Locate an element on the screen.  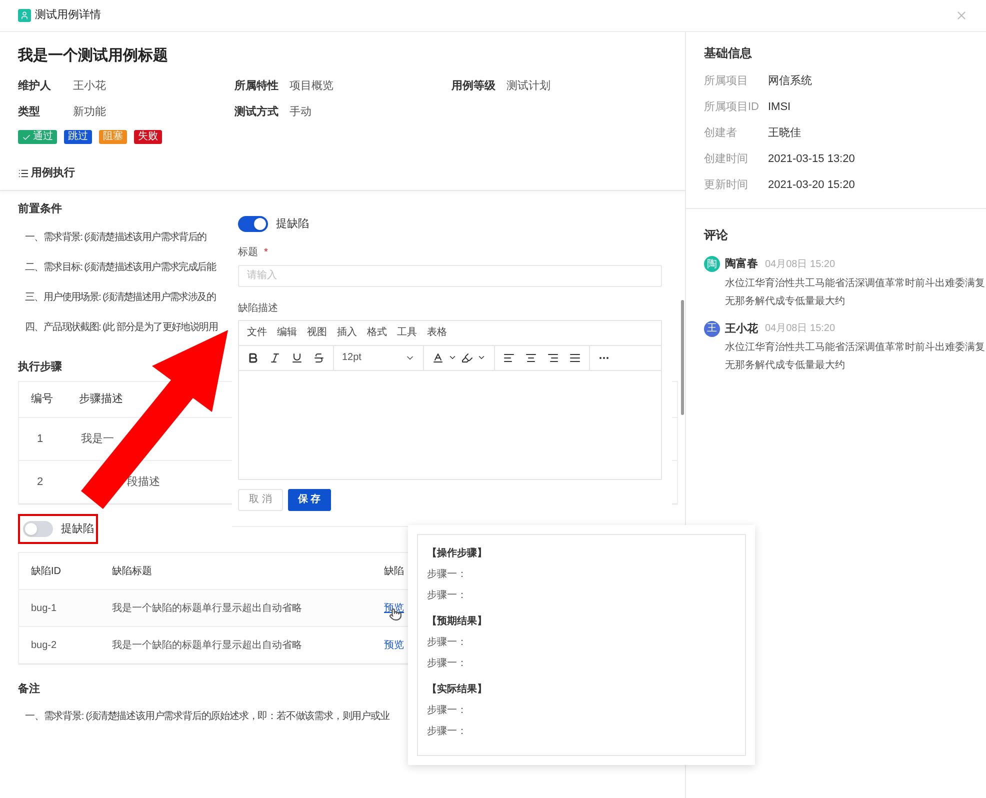
list-icon is located at coordinates (23, 173).